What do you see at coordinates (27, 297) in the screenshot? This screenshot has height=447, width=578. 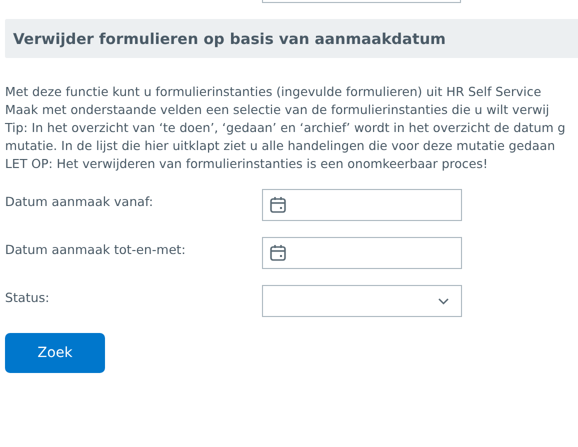 I see `field-label: Status:` at bounding box center [27, 297].